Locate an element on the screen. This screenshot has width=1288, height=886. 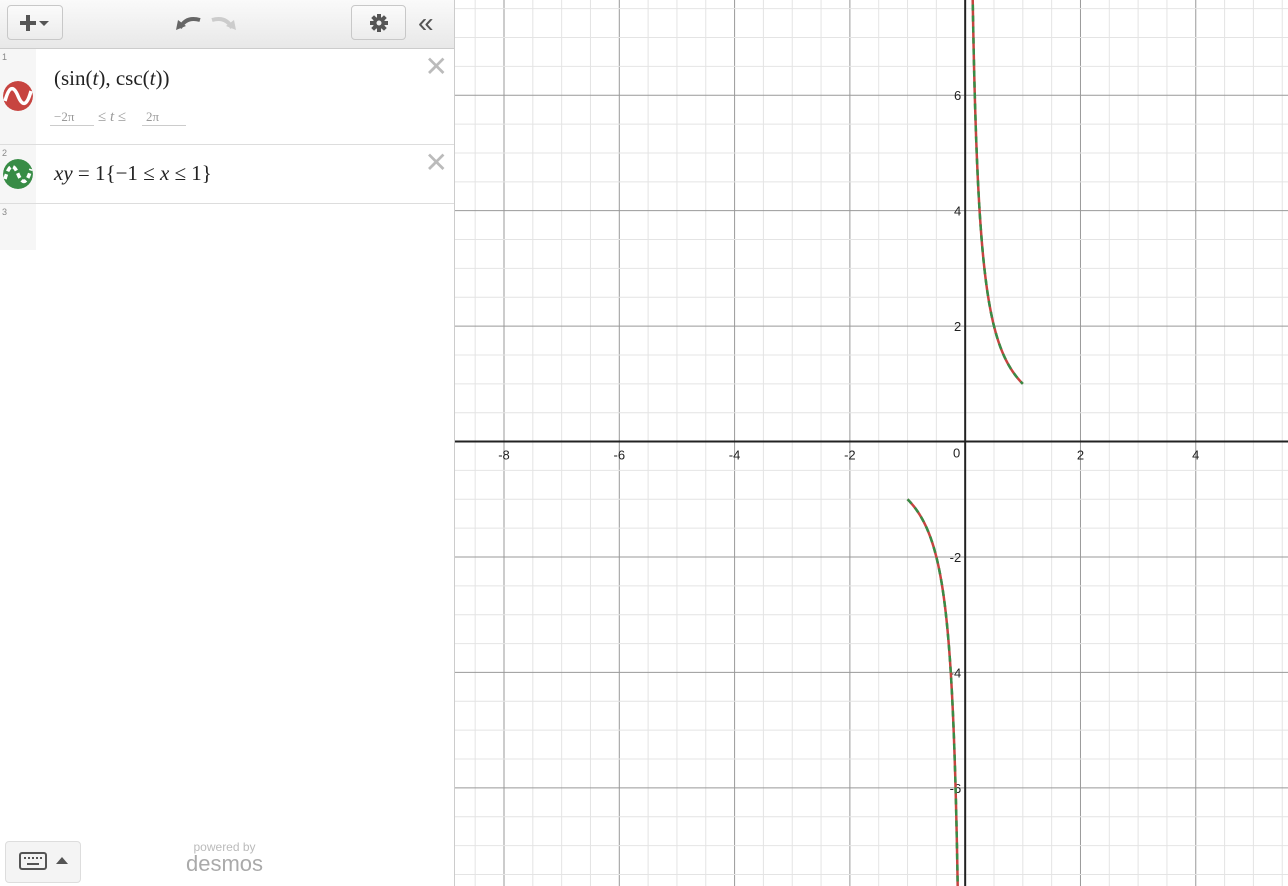
keyboard-icon is located at coordinates (33, 861).